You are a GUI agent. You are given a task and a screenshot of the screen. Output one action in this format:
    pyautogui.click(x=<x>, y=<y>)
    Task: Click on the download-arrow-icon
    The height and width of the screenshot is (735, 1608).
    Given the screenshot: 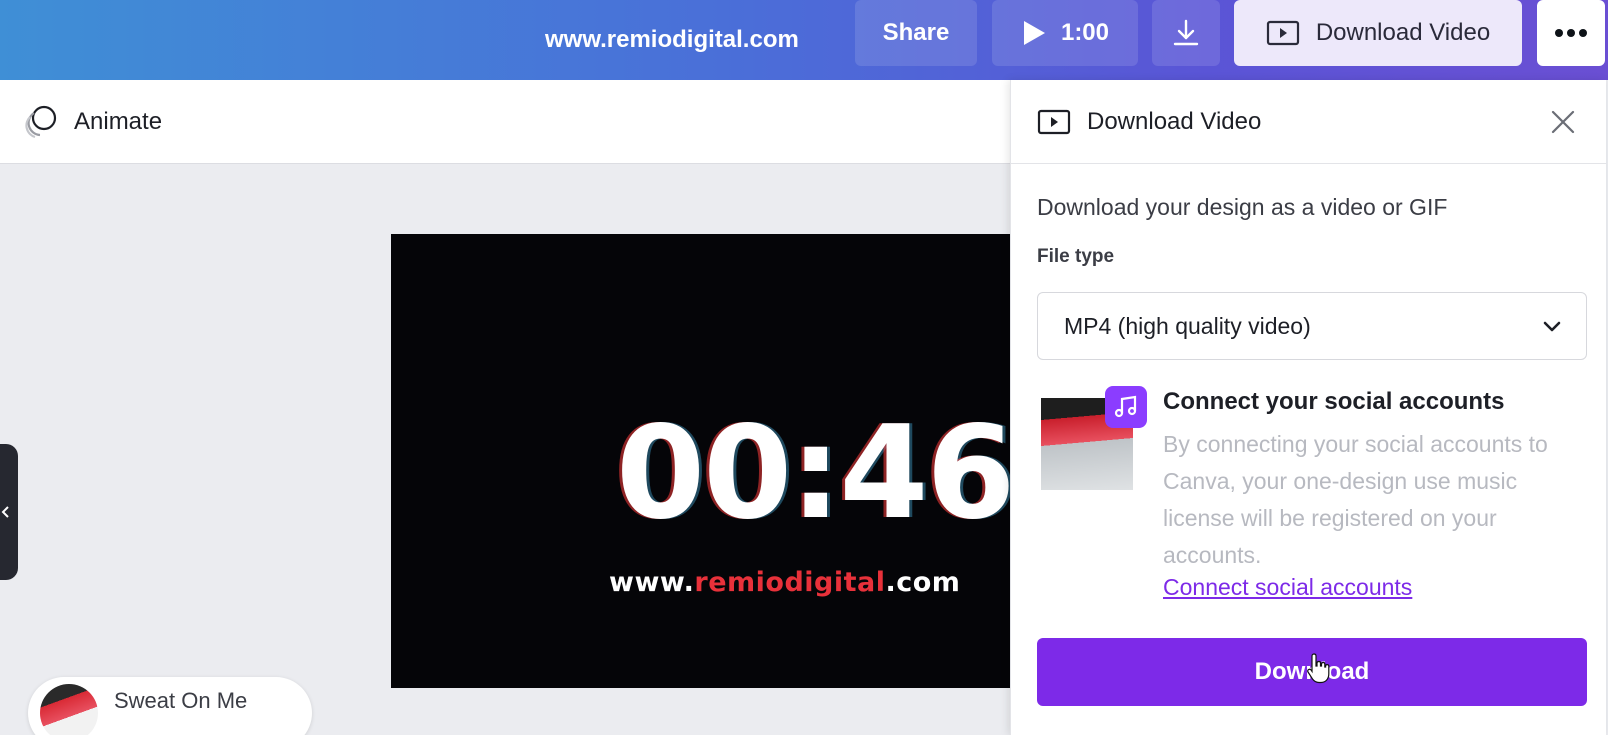 What is the action you would take?
    pyautogui.click(x=1186, y=32)
    